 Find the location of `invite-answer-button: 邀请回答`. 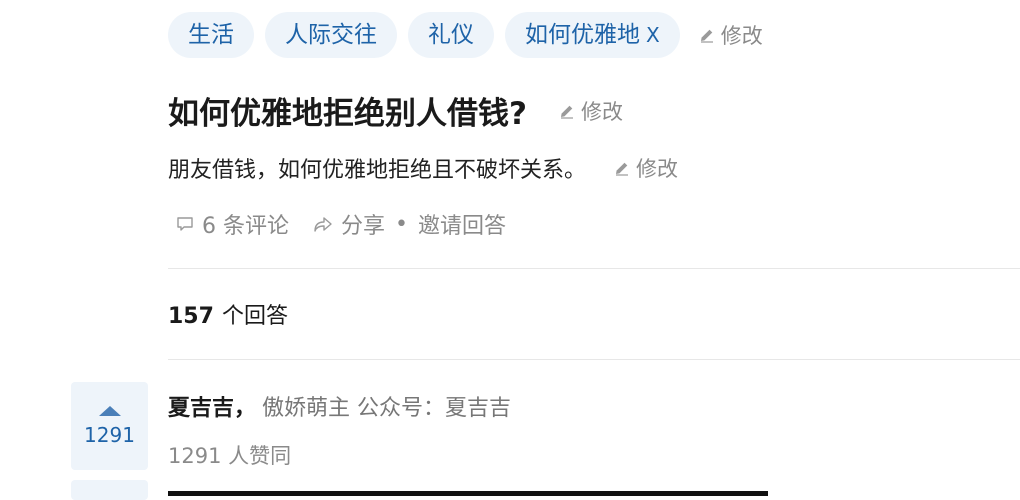

invite-answer-button: 邀请回答 is located at coordinates (462, 224).